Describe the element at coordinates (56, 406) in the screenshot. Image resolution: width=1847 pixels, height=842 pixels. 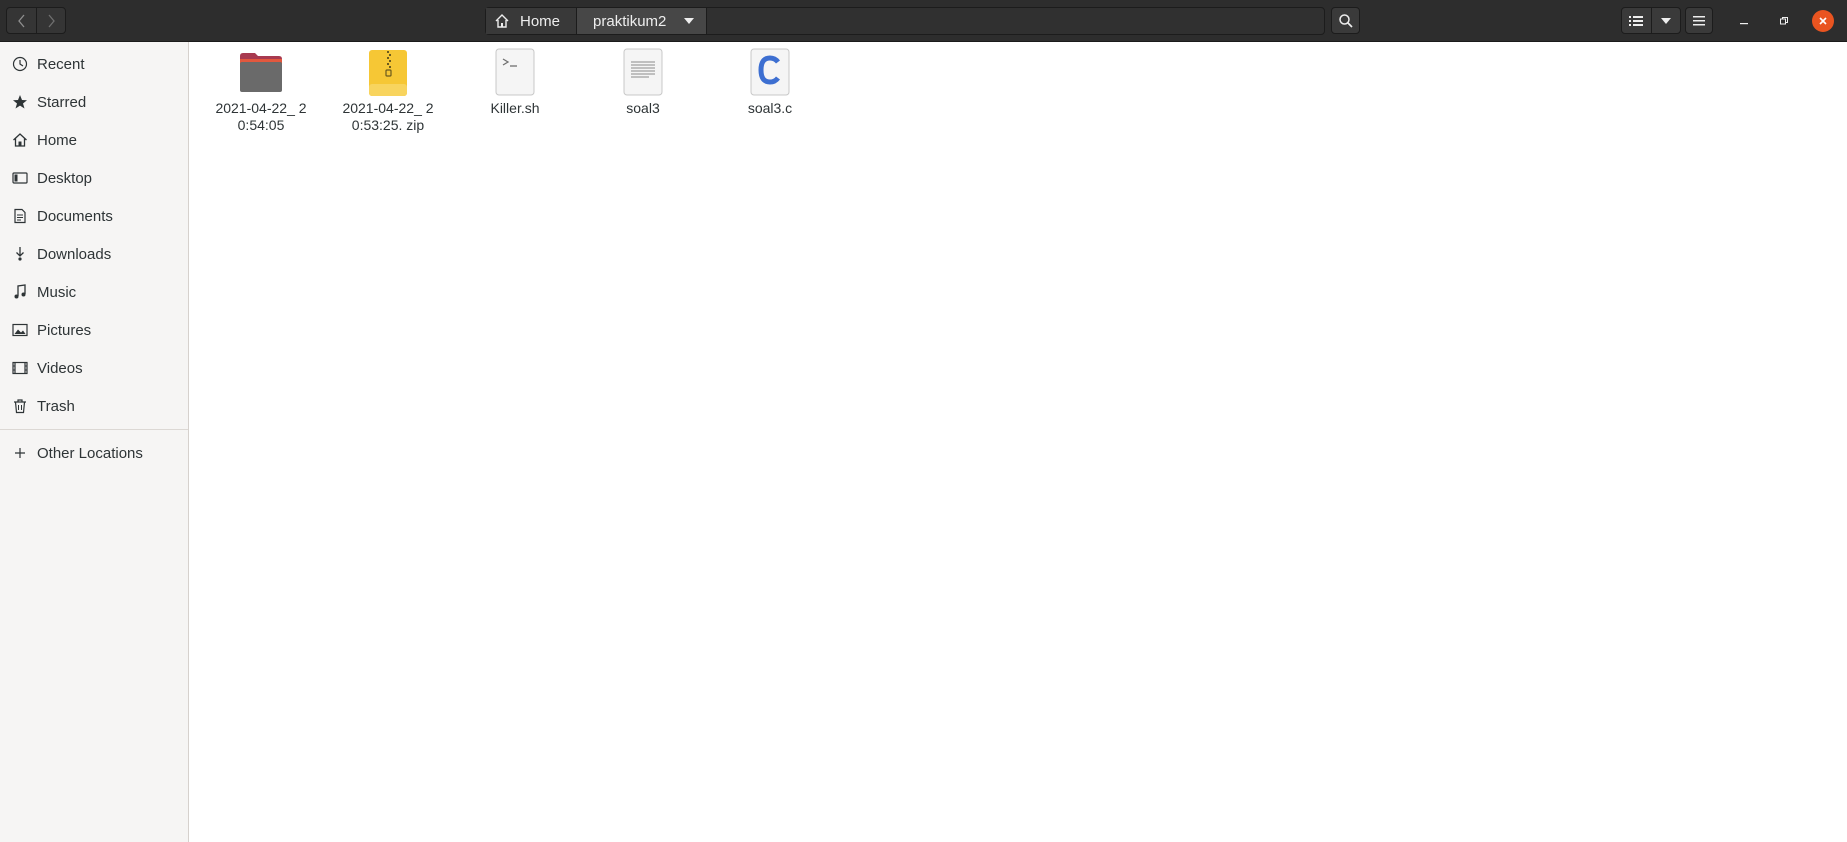
I see `sidebar-item-label: Trash` at that location.